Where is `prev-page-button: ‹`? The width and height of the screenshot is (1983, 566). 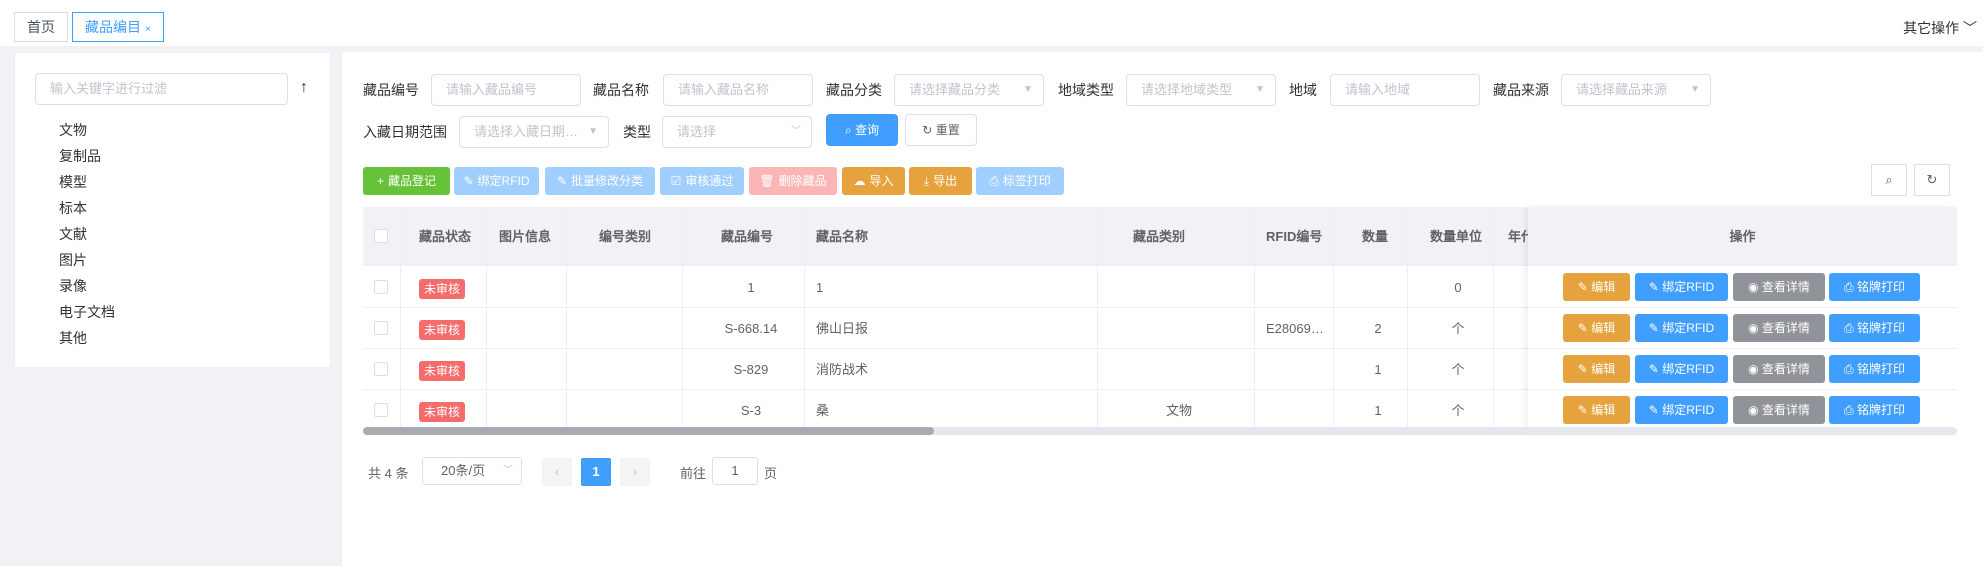 prev-page-button: ‹ is located at coordinates (557, 472).